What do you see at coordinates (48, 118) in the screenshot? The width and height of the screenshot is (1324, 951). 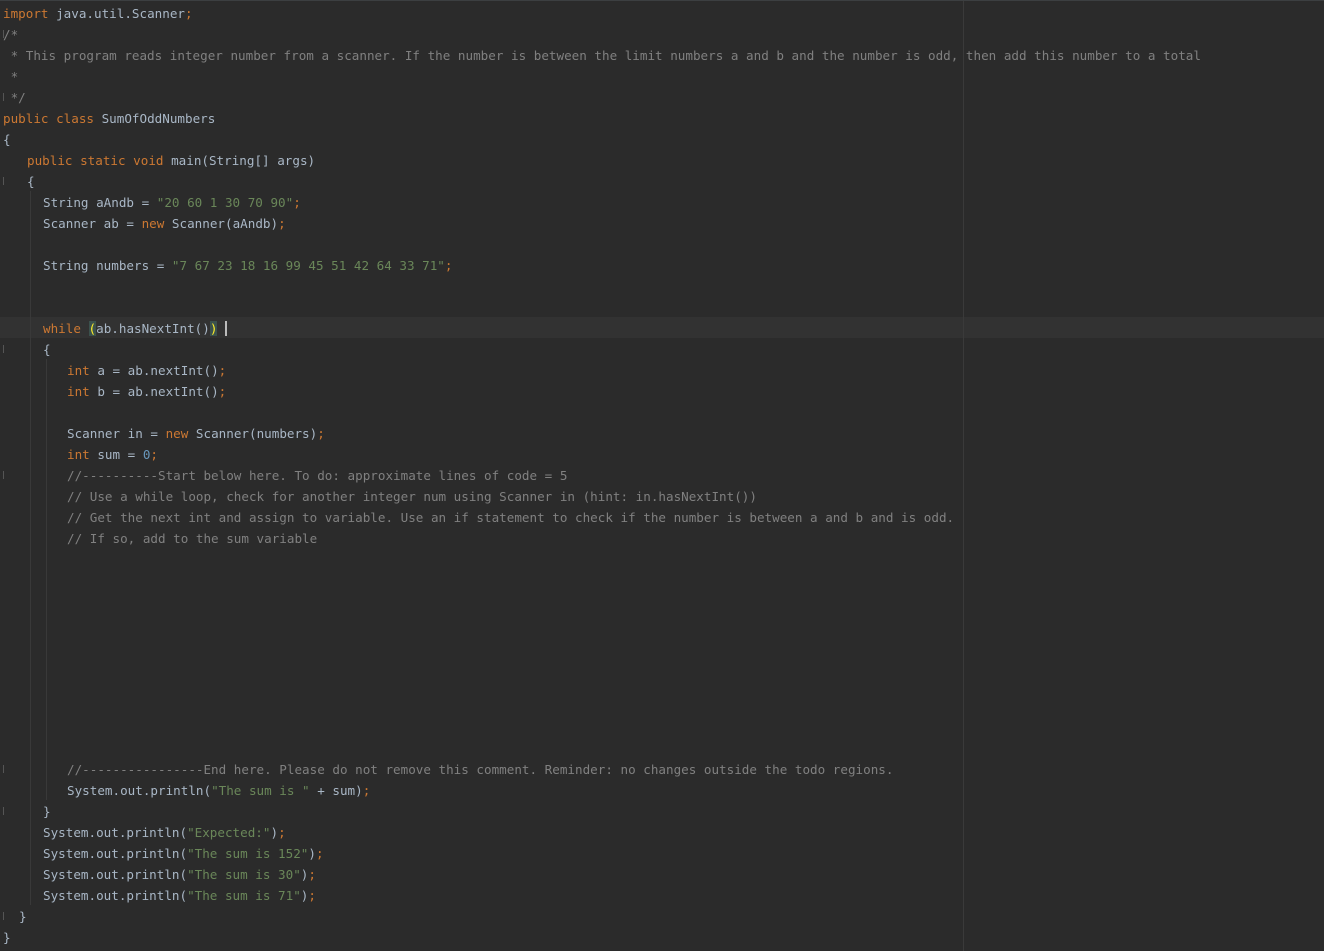 I see `keyword: public class` at bounding box center [48, 118].